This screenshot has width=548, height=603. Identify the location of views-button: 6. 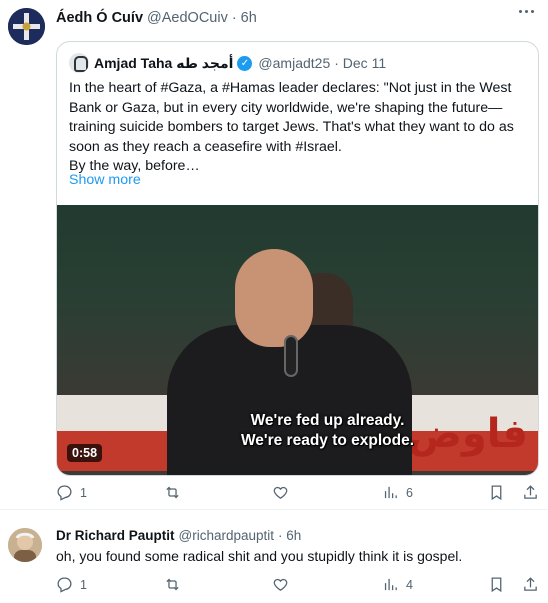
(397, 492).